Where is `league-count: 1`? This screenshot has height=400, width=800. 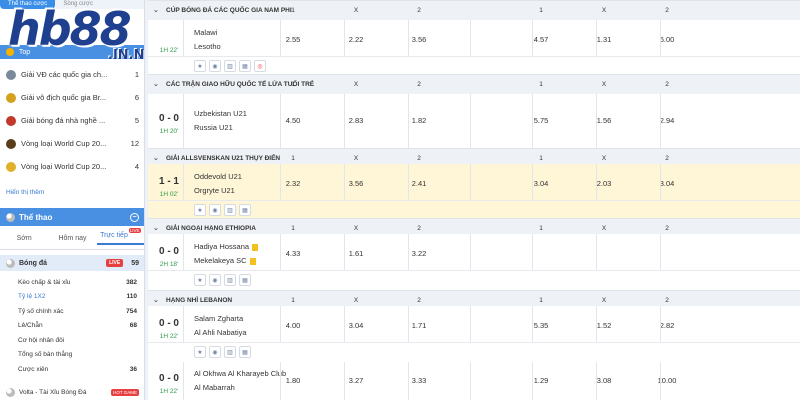 league-count: 1 is located at coordinates (136, 74).